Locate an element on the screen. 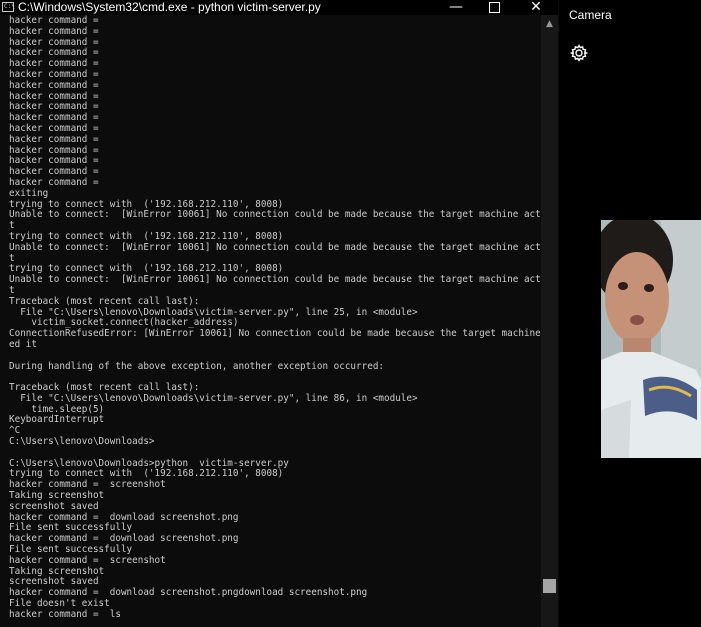 The width and height of the screenshot is (701, 627). maximize-button is located at coordinates (494, 7).